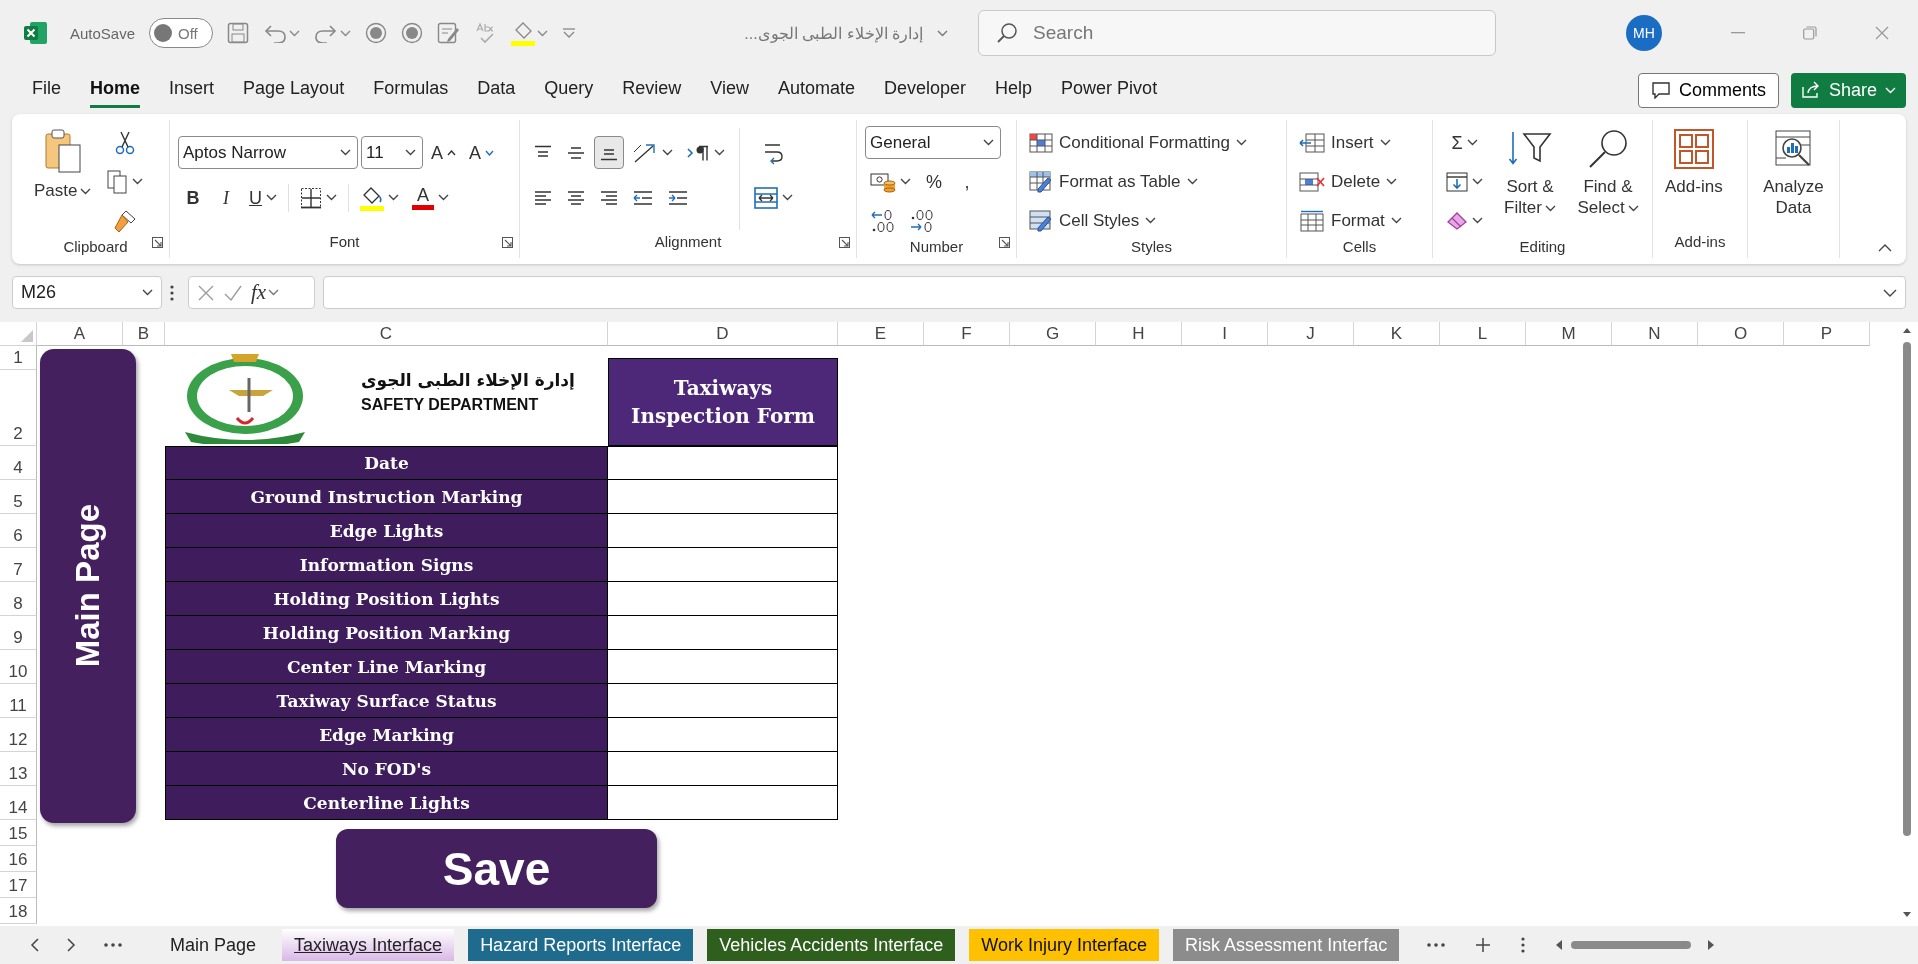 The image size is (1918, 964). What do you see at coordinates (263, 197) in the screenshot?
I see `underline-button: U` at bounding box center [263, 197].